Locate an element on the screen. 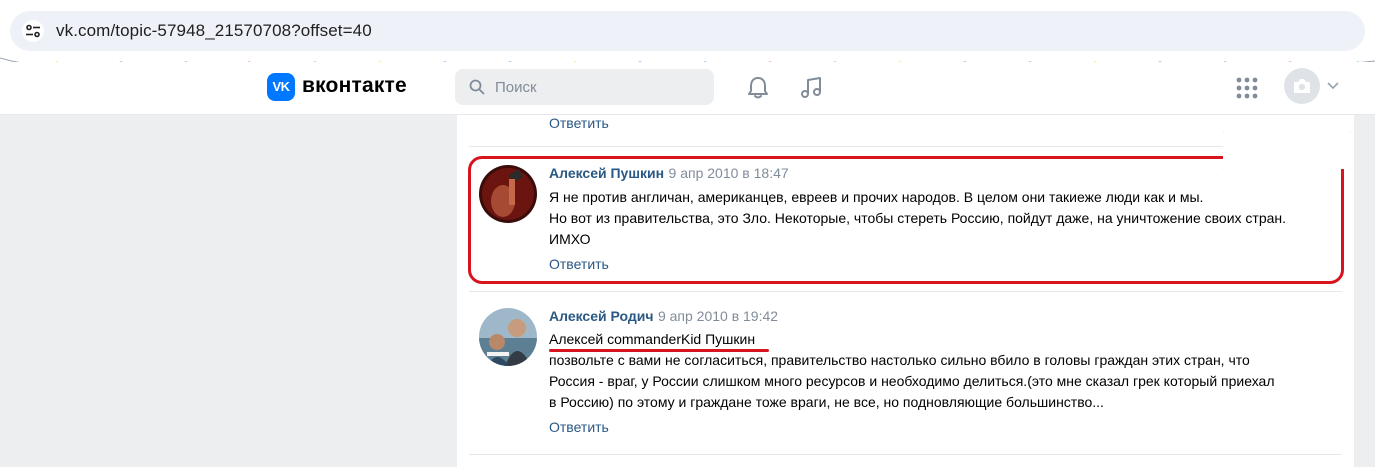  music-icon is located at coordinates (811, 88).